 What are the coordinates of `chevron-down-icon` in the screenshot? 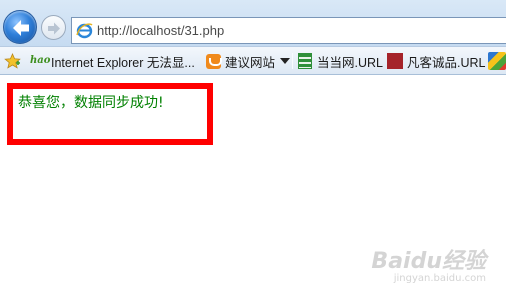 It's located at (285, 61).